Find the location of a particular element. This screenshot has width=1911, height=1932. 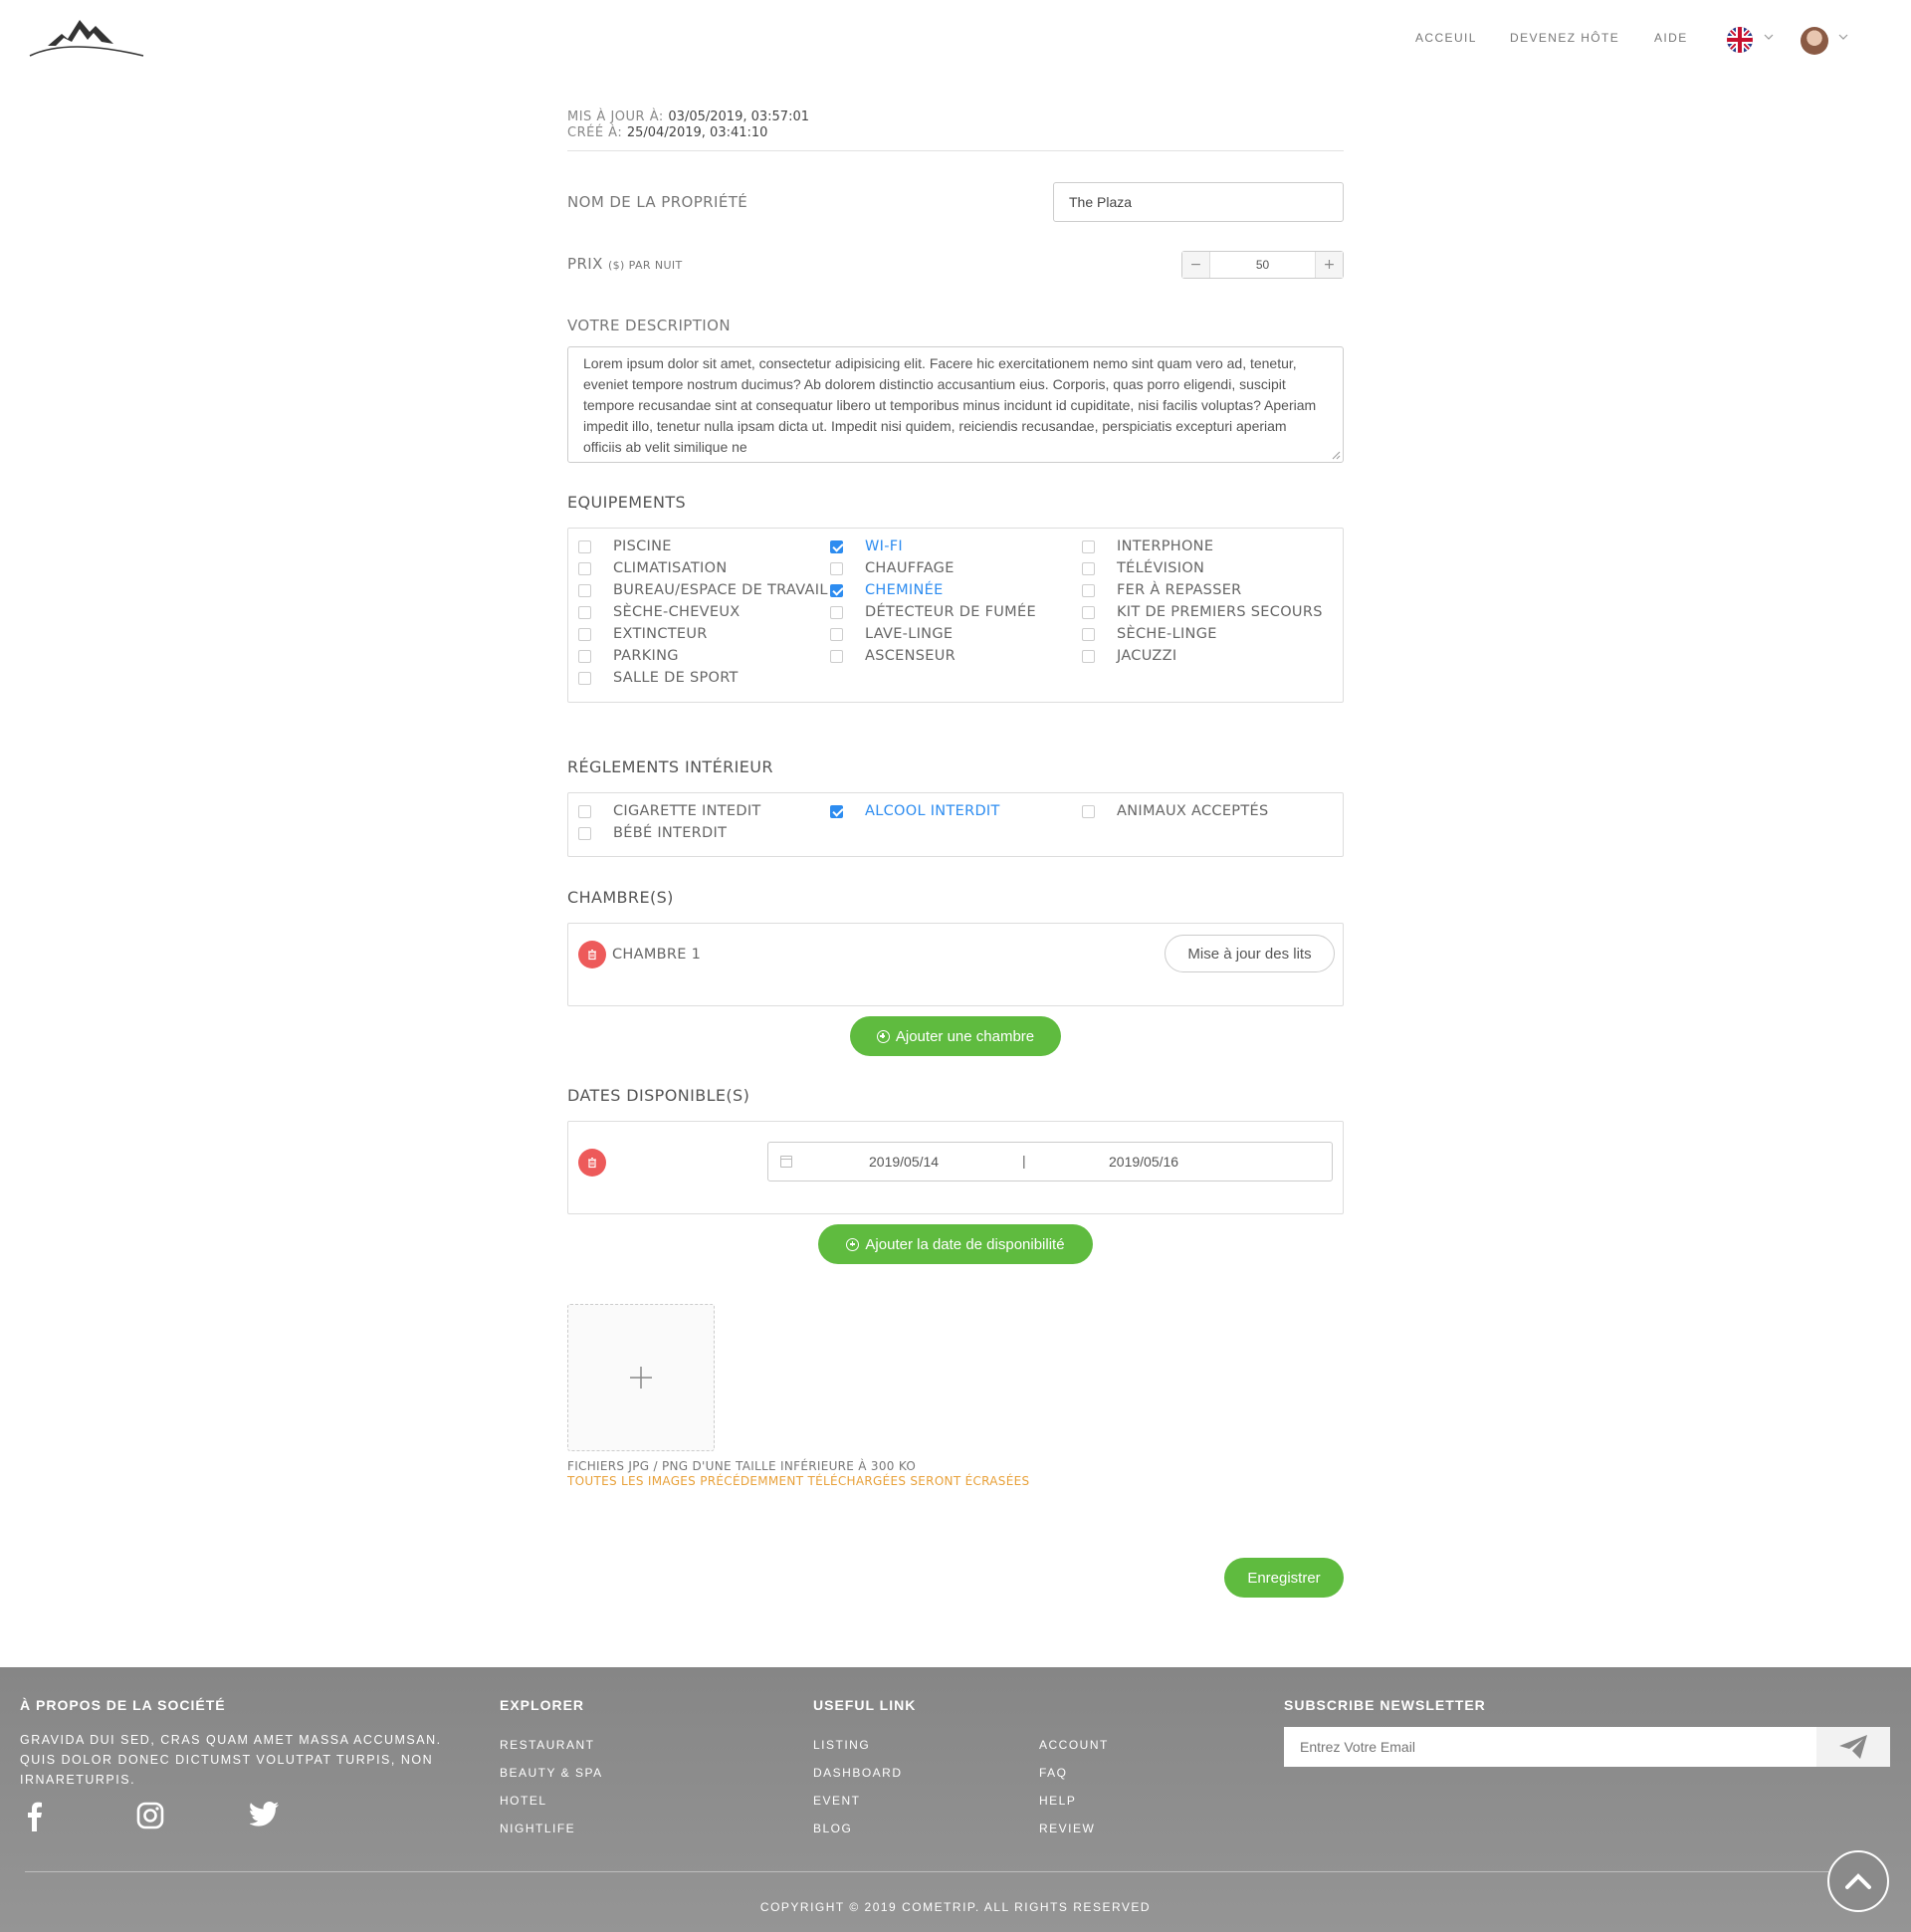

checkbox-cheminee: CHEMINÉE is located at coordinates (887, 590).